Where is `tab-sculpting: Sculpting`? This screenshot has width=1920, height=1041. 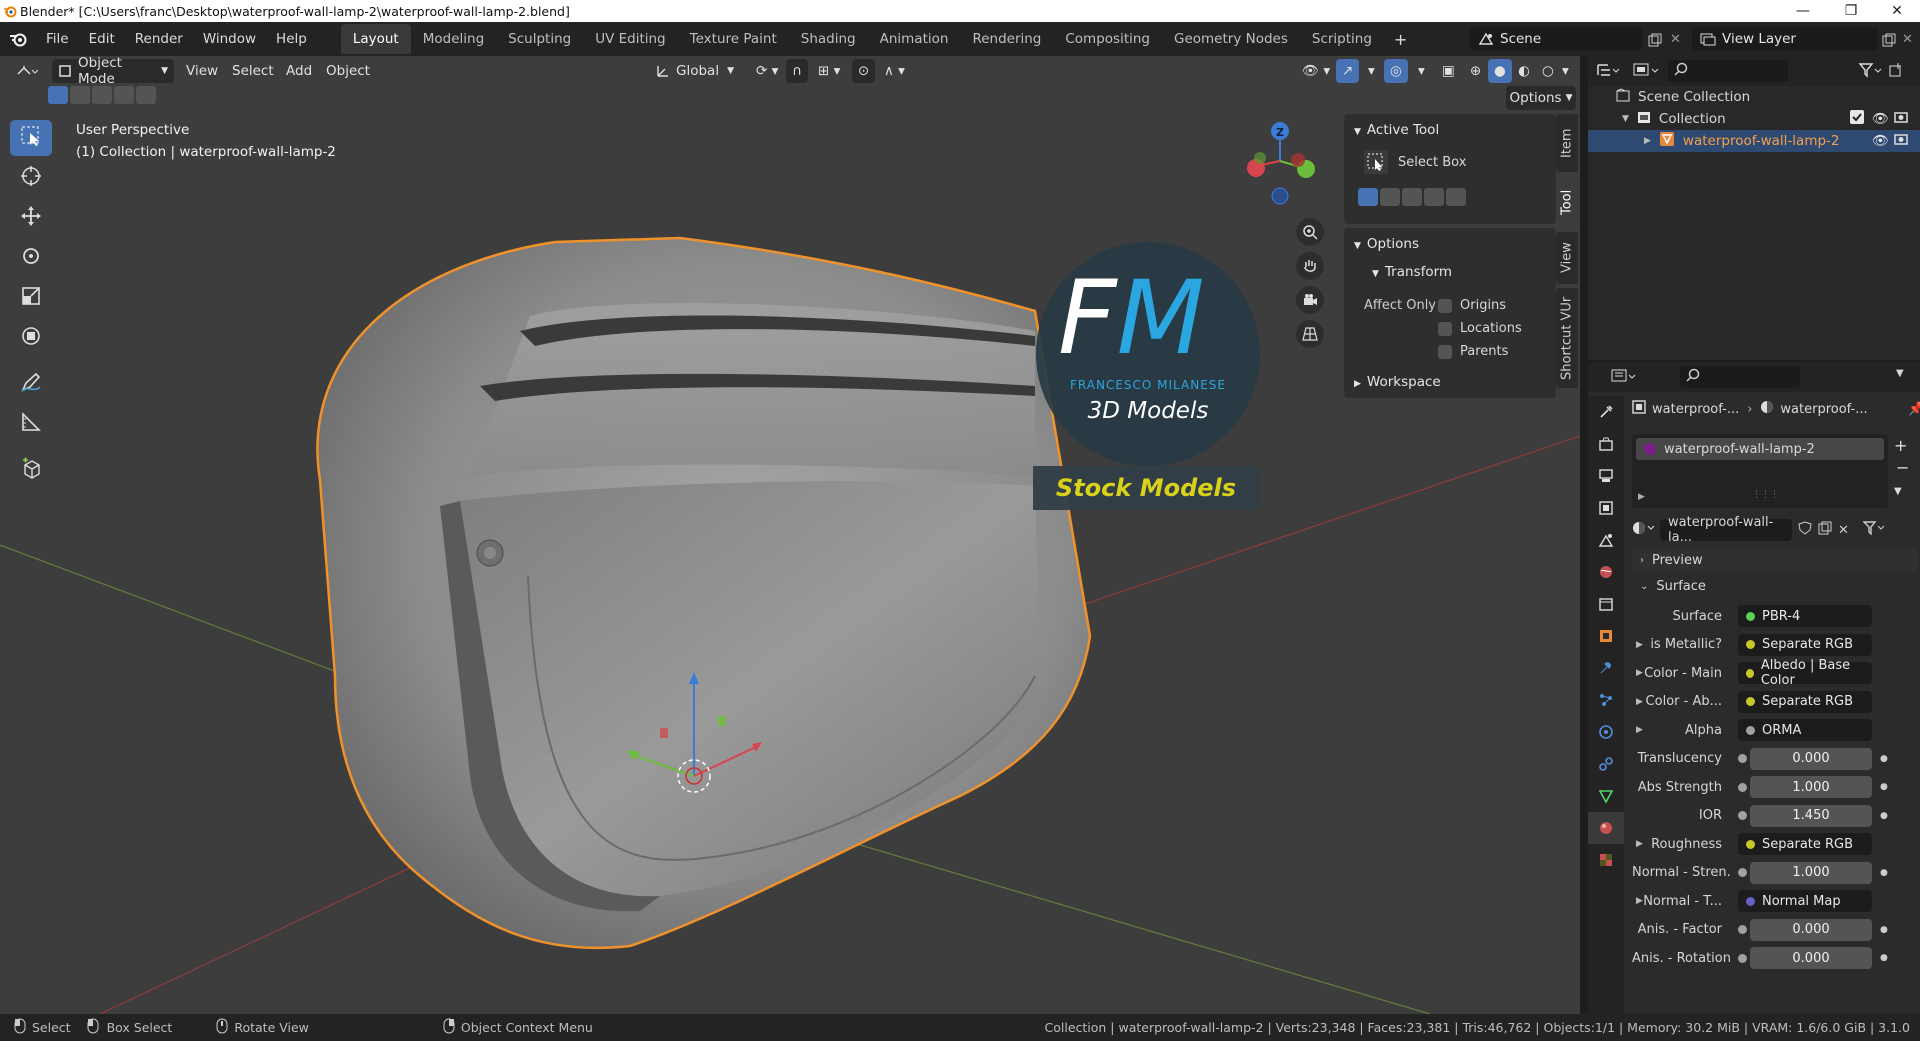
tab-sculpting: Sculpting is located at coordinates (539, 39).